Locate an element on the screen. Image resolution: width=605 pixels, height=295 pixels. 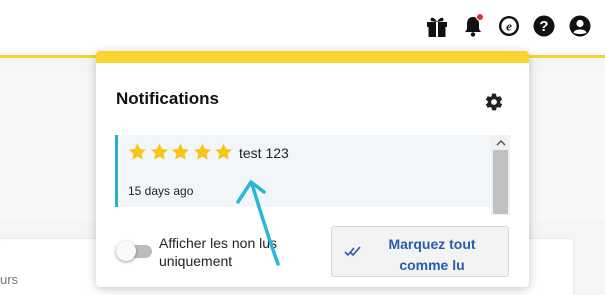
notification-text: test 123 is located at coordinates (264, 153).